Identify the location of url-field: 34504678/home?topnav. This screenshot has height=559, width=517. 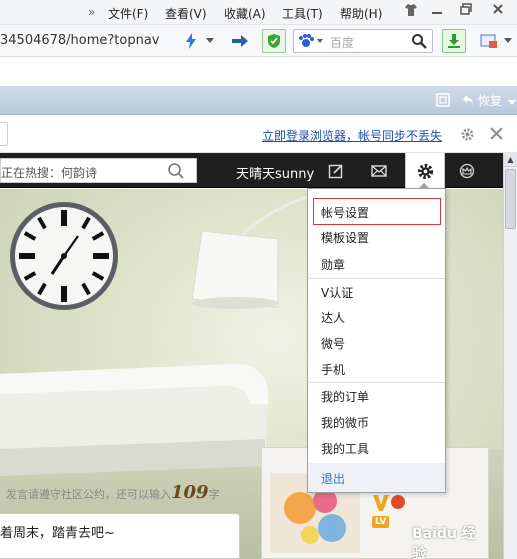
(102, 41).